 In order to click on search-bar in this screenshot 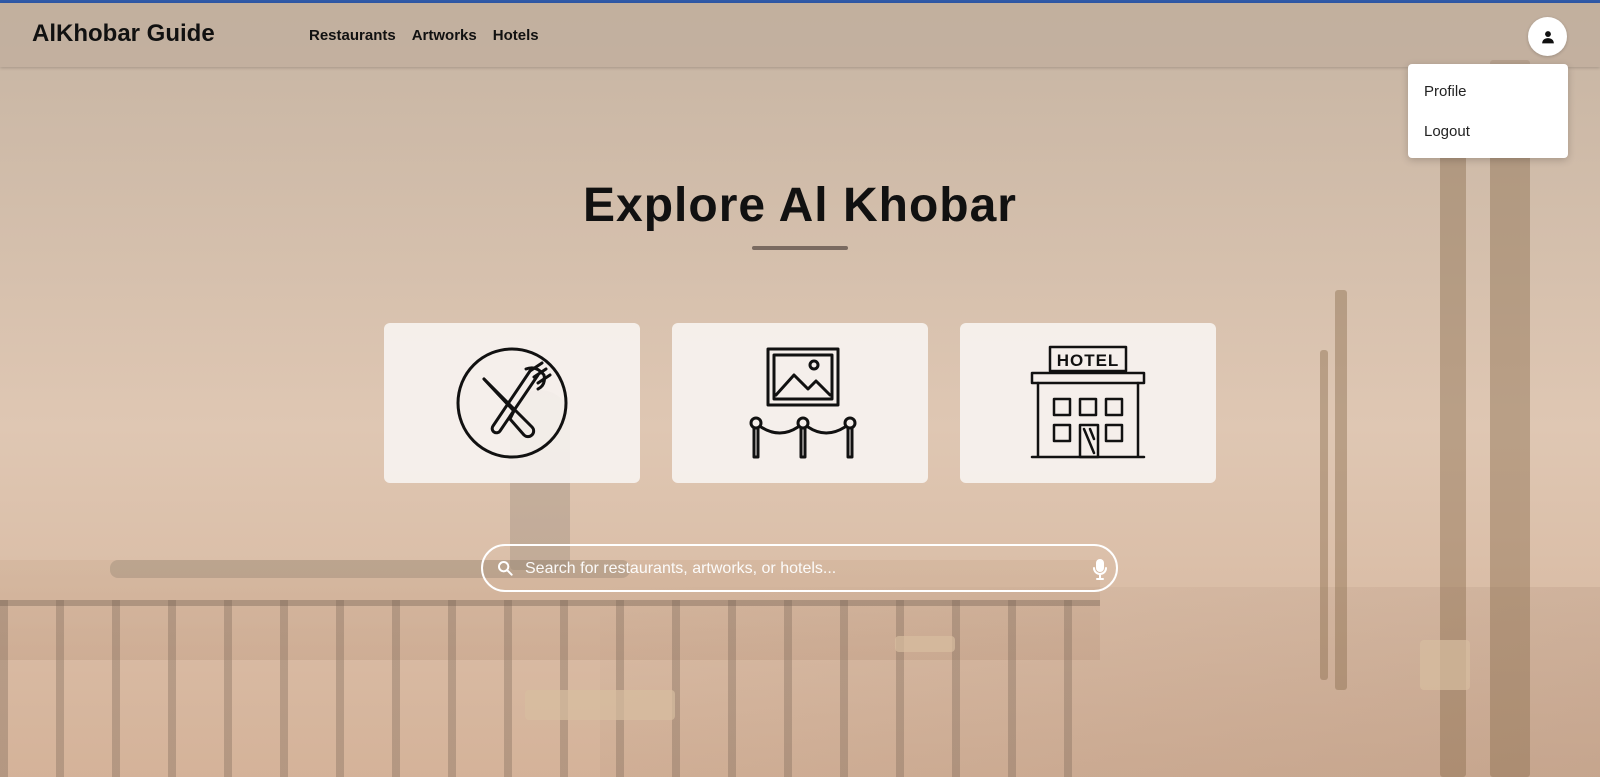, I will do `click(799, 568)`.